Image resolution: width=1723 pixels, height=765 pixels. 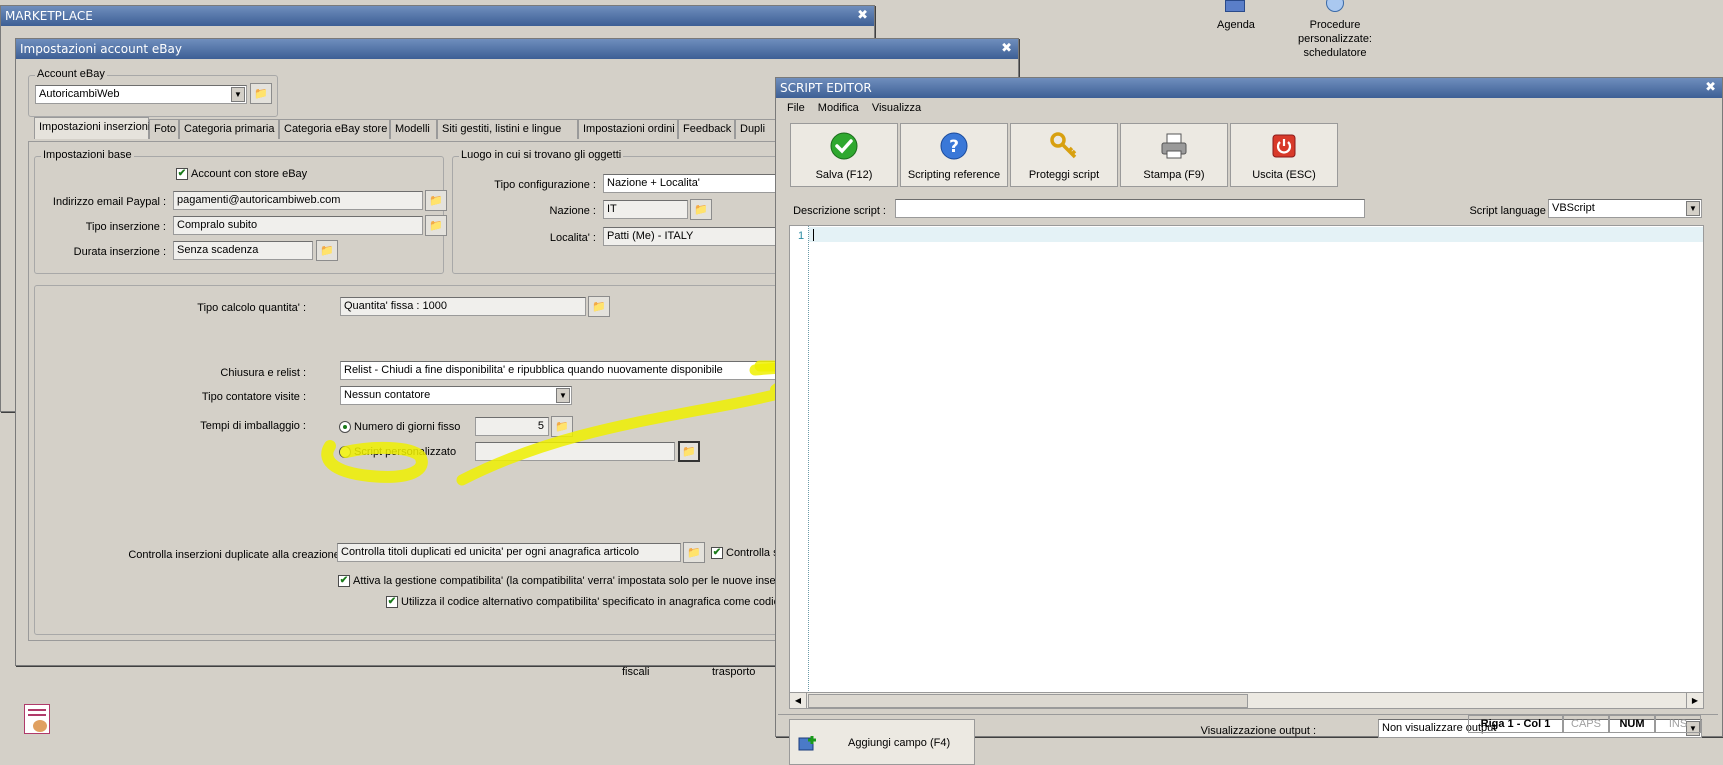 I want to click on menu-visualizza: Visualizza, so click(x=896, y=108).